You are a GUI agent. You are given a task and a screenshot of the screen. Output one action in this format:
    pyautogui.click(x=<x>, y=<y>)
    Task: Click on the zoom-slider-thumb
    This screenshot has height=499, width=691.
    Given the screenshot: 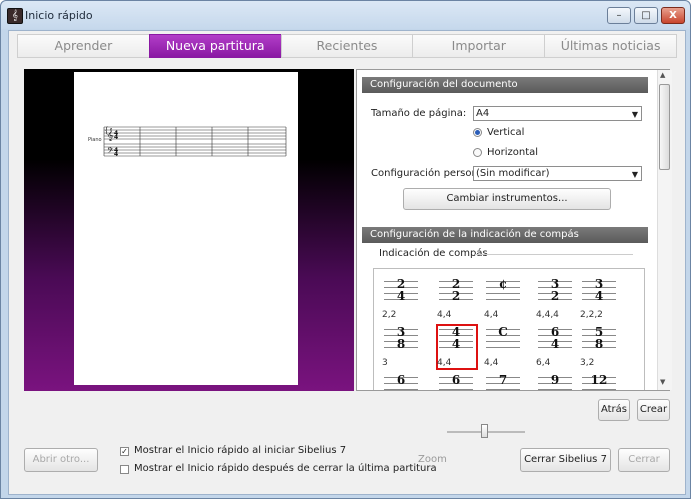 What is the action you would take?
    pyautogui.click(x=484, y=431)
    